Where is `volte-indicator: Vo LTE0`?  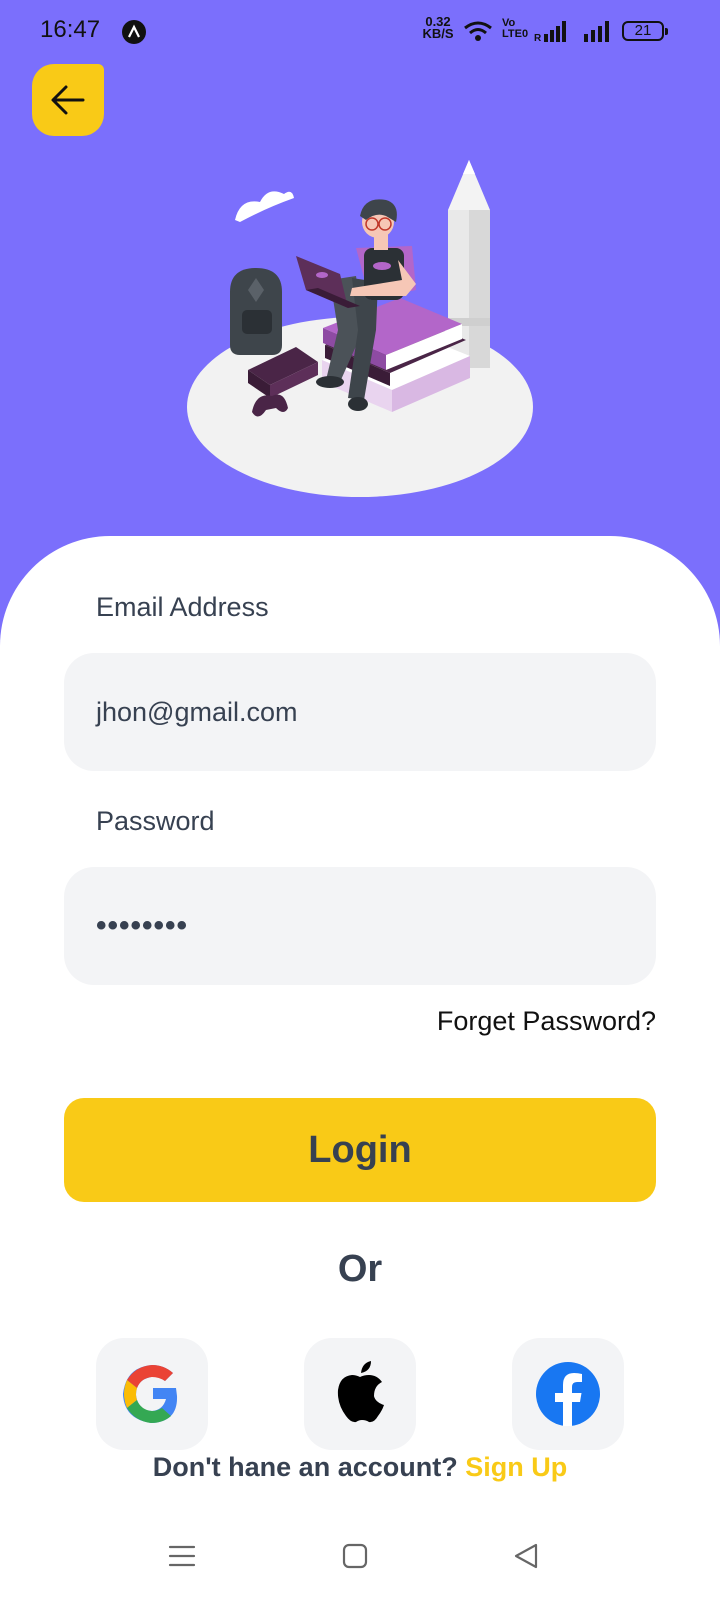
volte-indicator: Vo LTE0 is located at coordinates (515, 29).